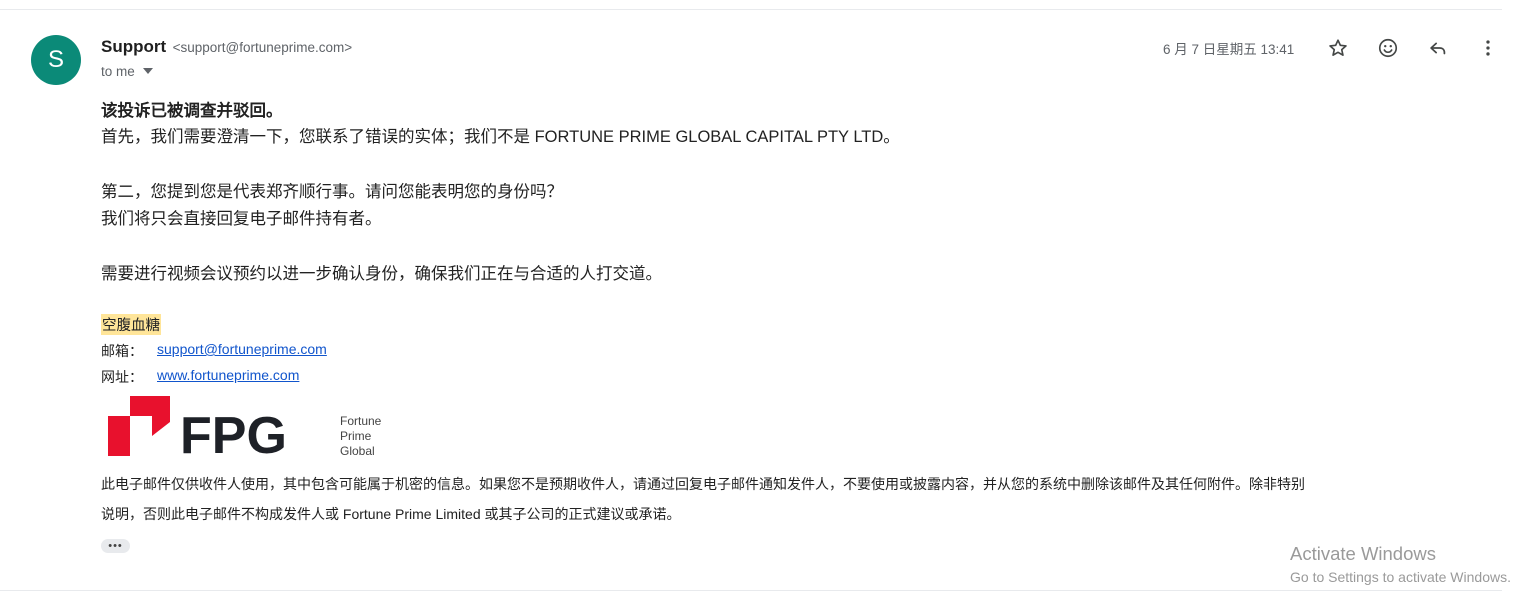  I want to click on emoji-icon, so click(1388, 48).